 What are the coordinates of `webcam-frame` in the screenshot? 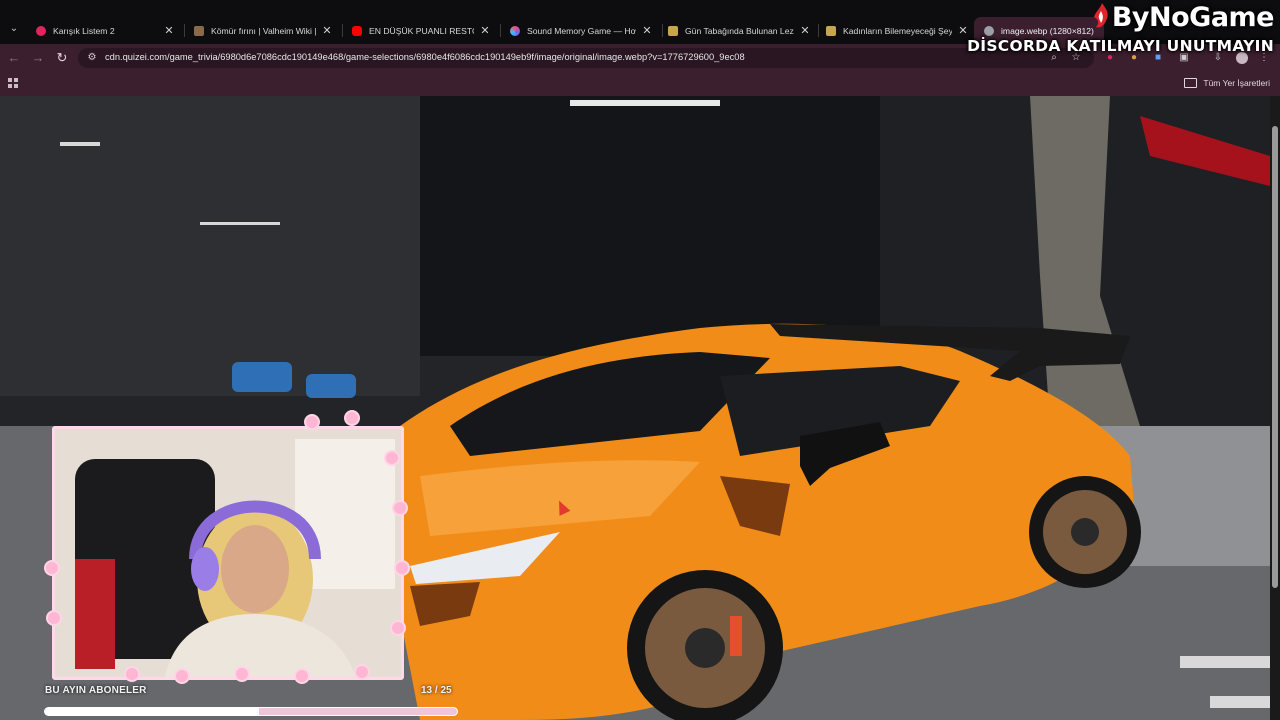 It's located at (228, 553).